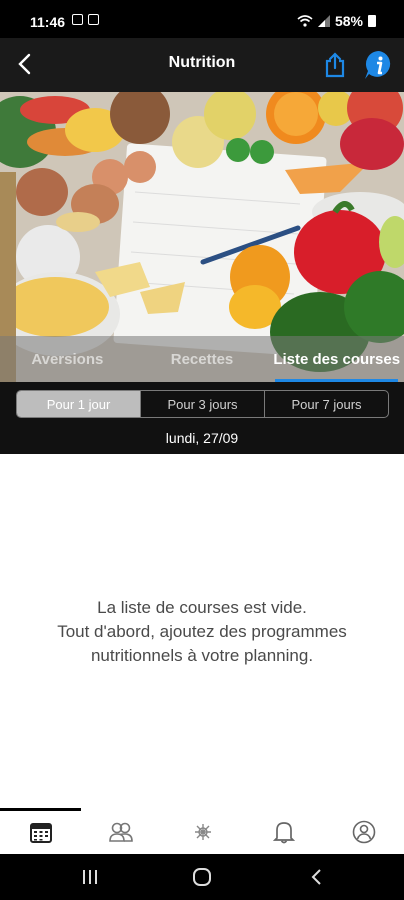 Image resolution: width=404 pixels, height=900 pixels. I want to click on tab-recettes: Recettes, so click(202, 359).